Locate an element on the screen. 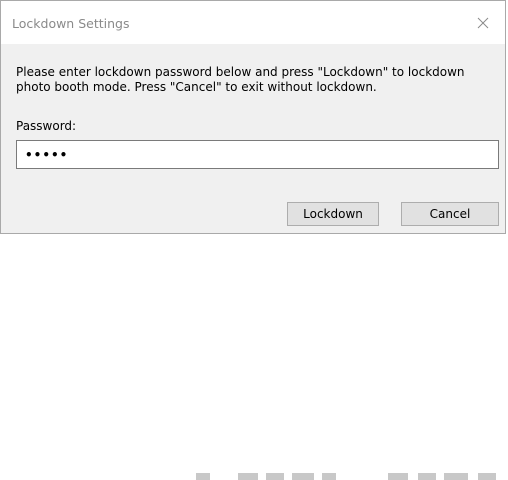 The height and width of the screenshot is (480, 508). title-bar: Lockdown Settings is located at coordinates (253, 22).